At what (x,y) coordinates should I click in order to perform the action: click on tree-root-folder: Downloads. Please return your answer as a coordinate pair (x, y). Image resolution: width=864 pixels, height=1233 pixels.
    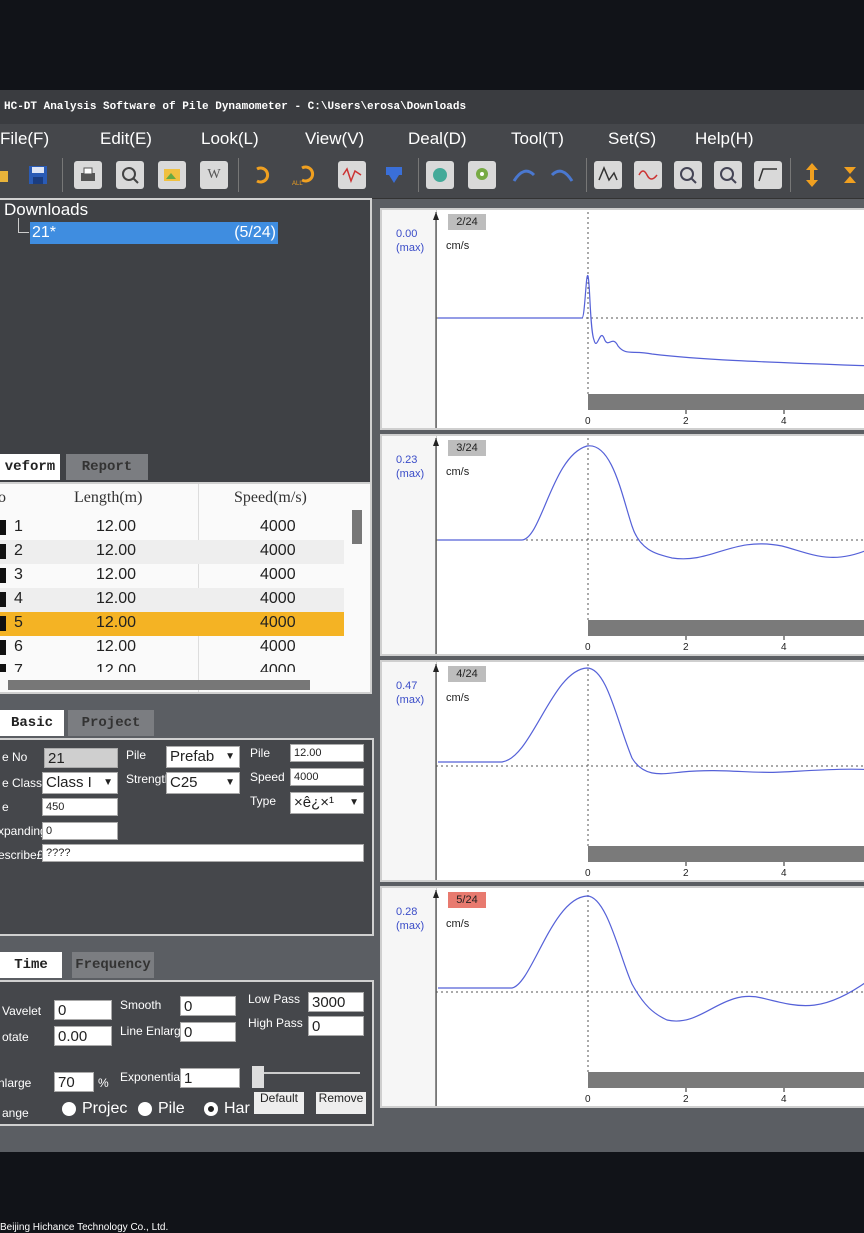
    Looking at the image, I should click on (46, 210).